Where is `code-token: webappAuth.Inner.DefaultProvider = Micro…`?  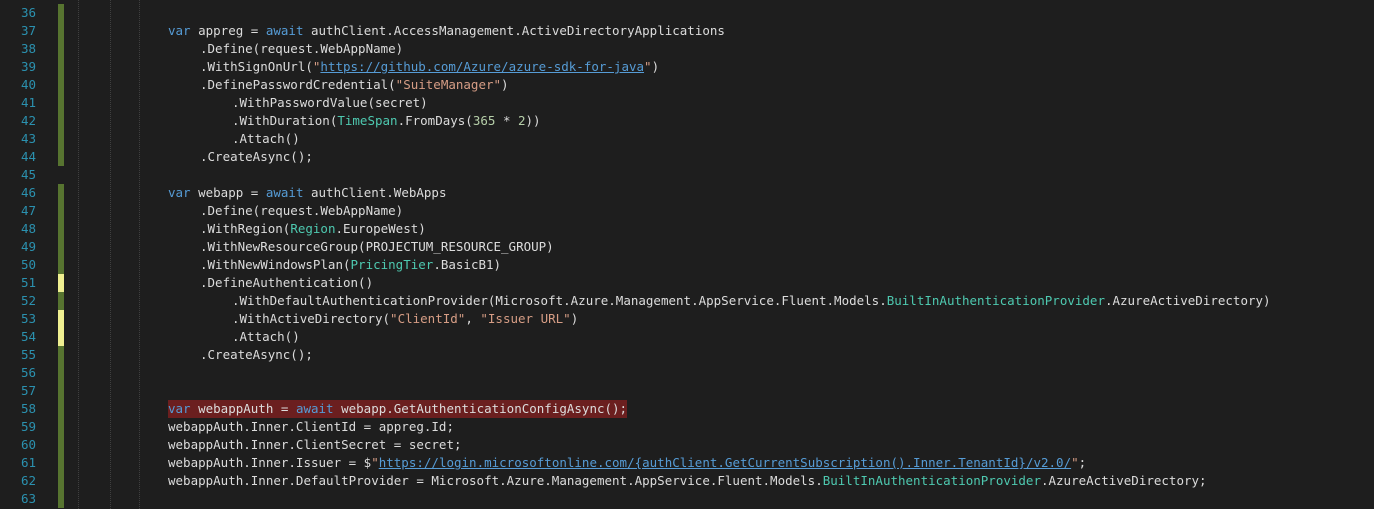 code-token: webappAuth.Inner.DefaultProvider = Micro… is located at coordinates (495, 480).